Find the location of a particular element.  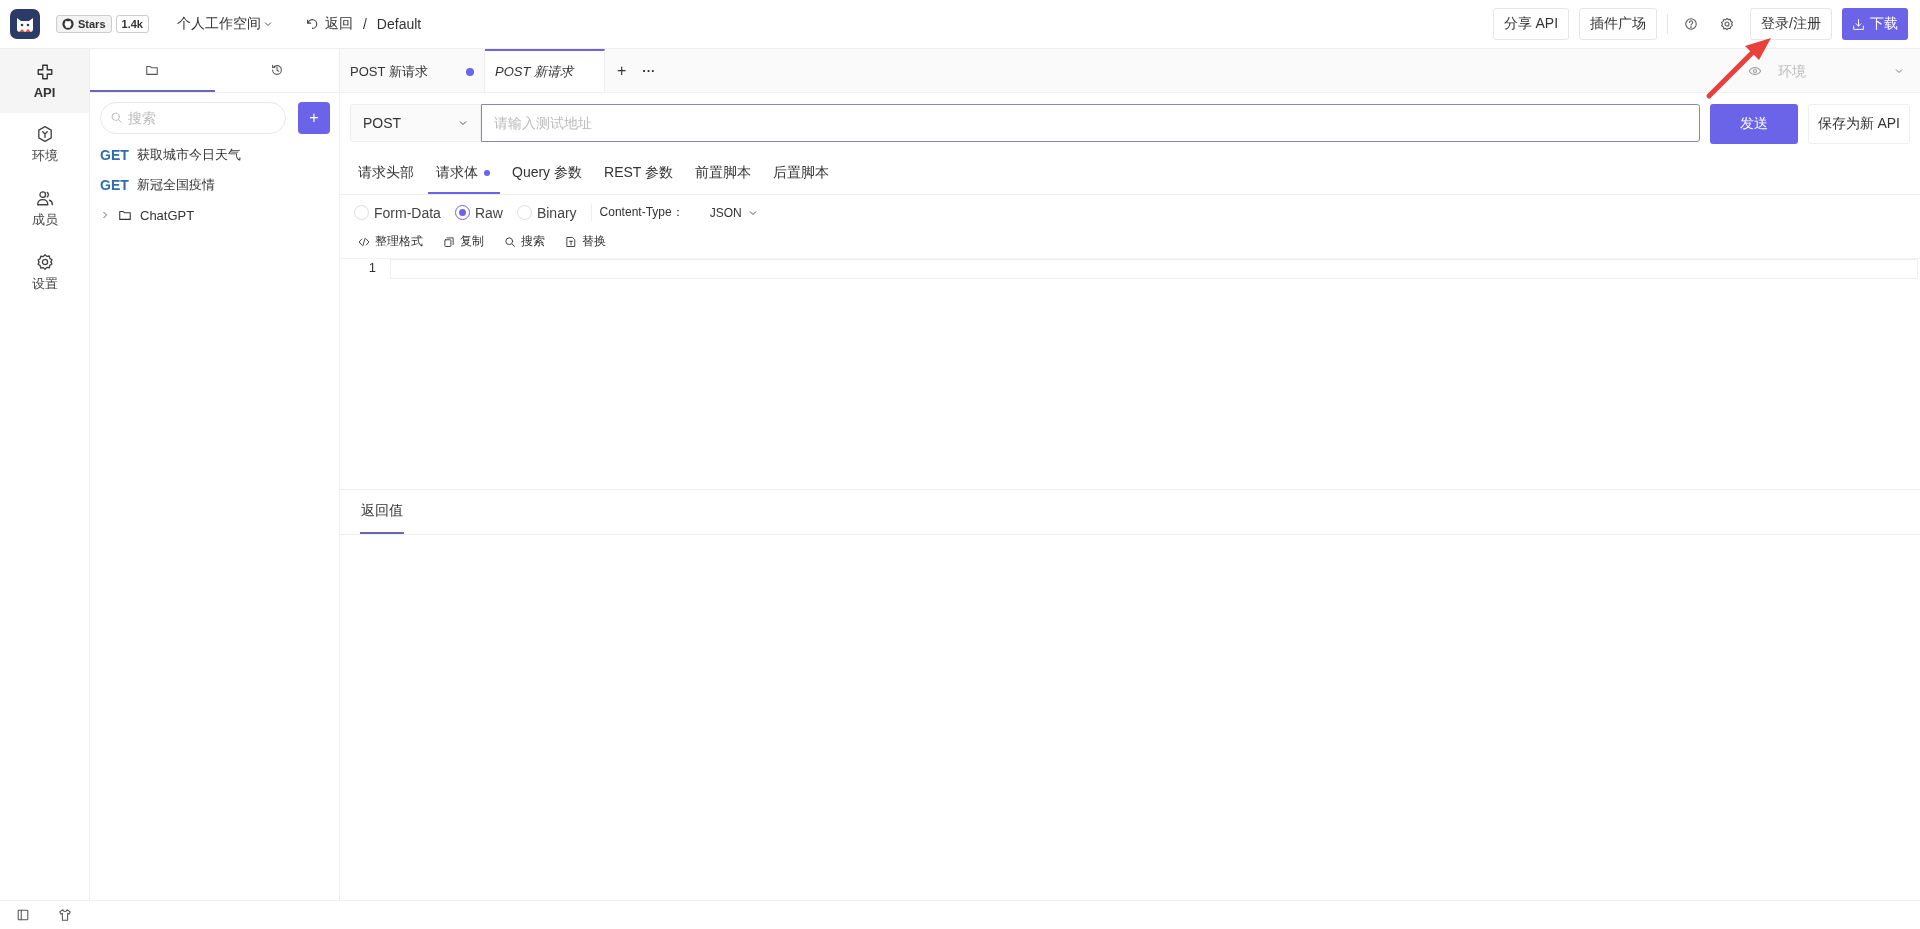

response-tab: 返回值 is located at coordinates (382, 512).